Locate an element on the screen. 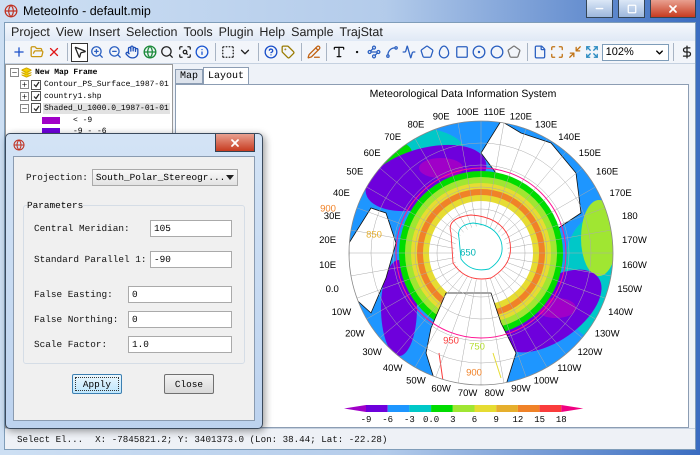 The image size is (700, 455). longitude-label: 30W is located at coordinates (372, 352).